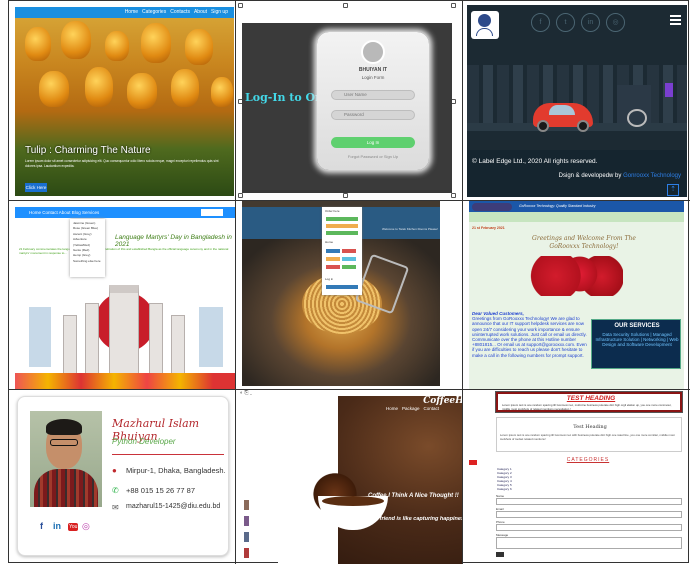 The height and width of the screenshot is (567, 697). Describe the element at coordinates (590, 427) in the screenshot. I see `test-box-title: Test Heading` at that location.